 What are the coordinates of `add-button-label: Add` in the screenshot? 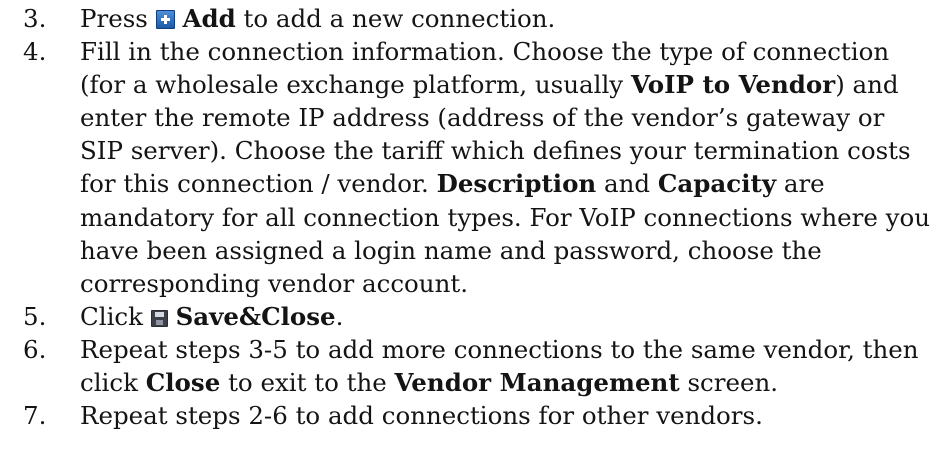 It's located at (209, 18).